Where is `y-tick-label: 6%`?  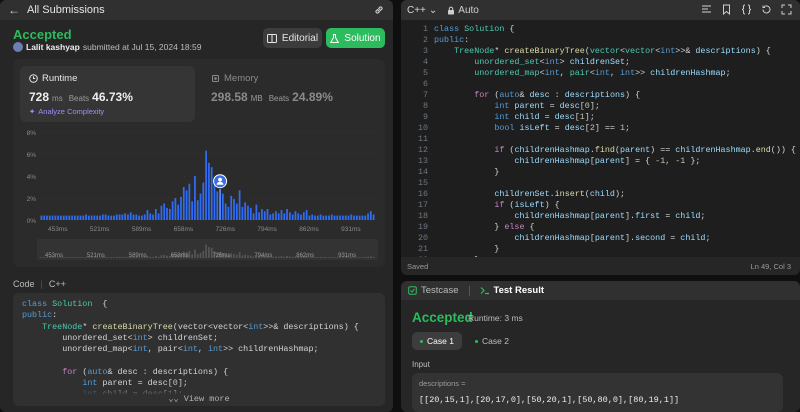 y-tick-label: 6% is located at coordinates (32, 155).